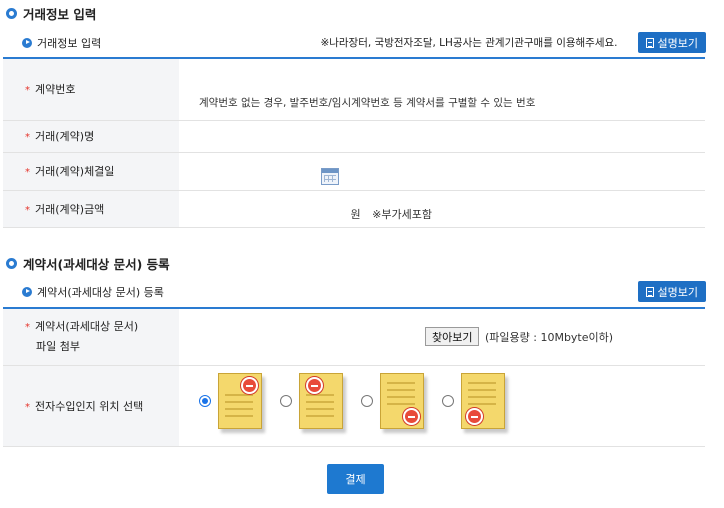  I want to click on stamp-top-left-preview, so click(240, 400).